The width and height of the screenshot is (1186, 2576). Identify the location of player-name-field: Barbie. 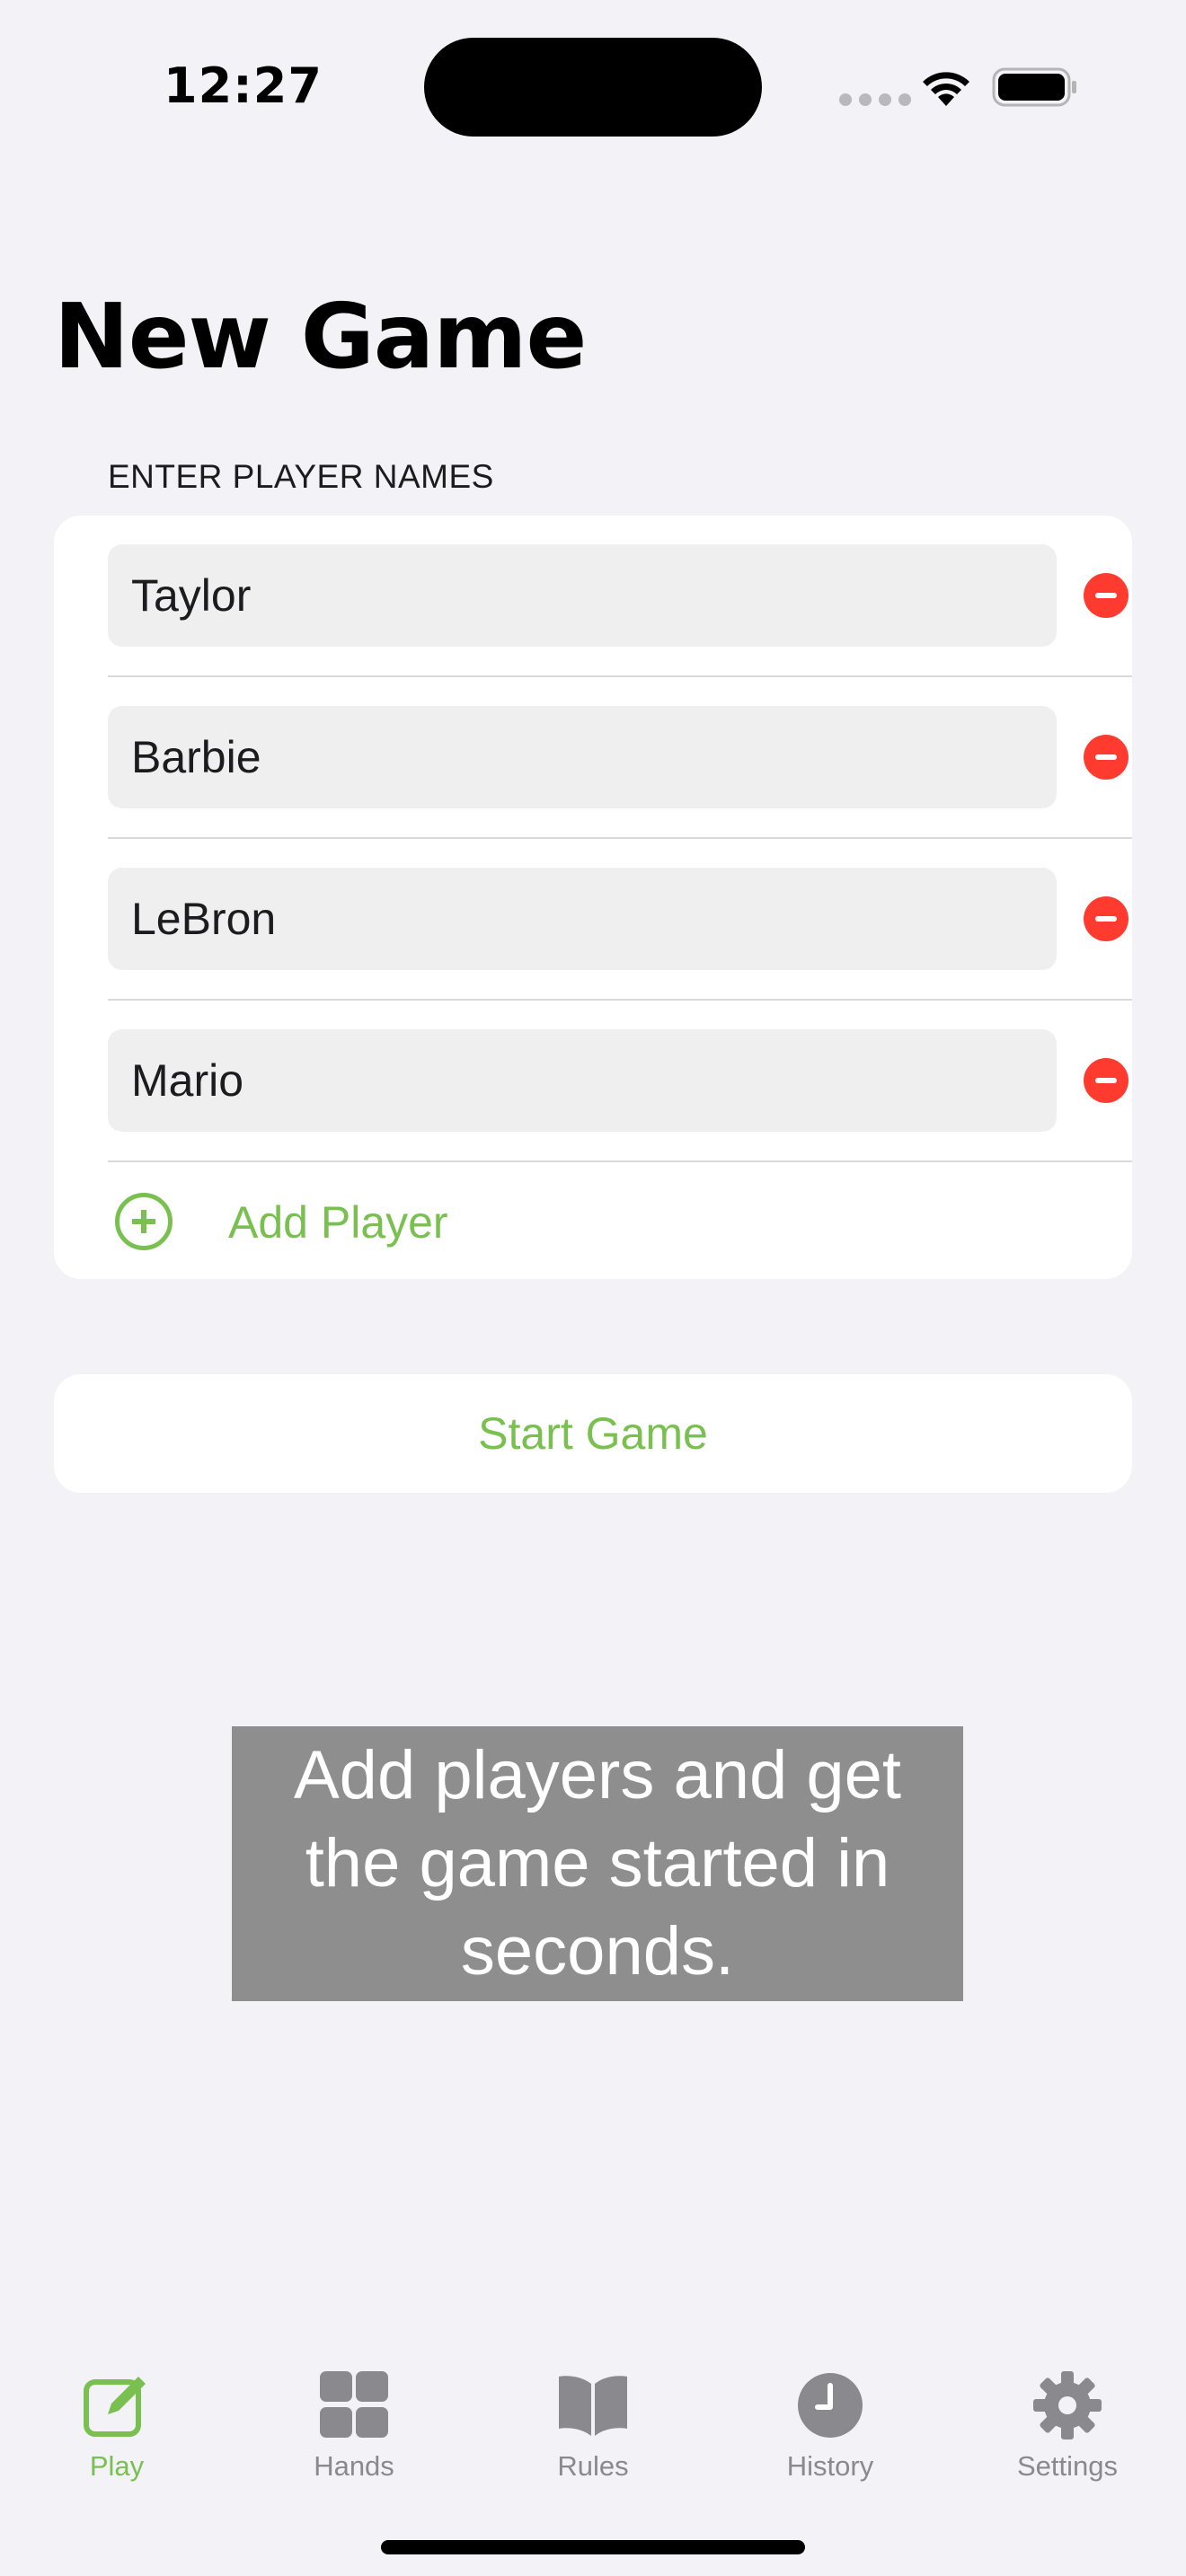
(582, 757).